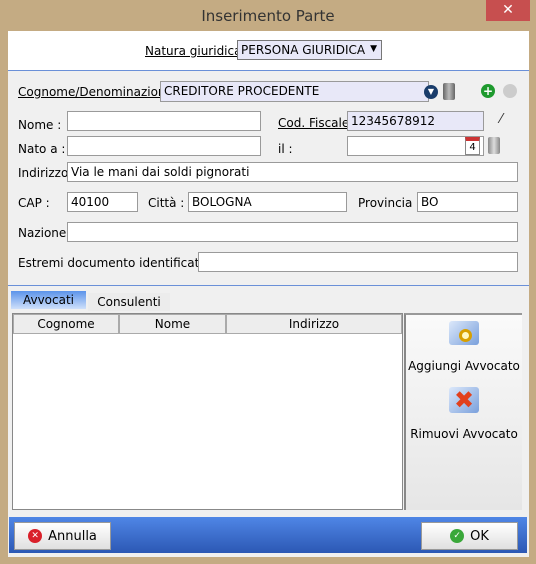 This screenshot has height=564, width=536. What do you see at coordinates (464, 434) in the screenshot?
I see `remove-avvocato-label: Rimuovi Avvocato` at bounding box center [464, 434].